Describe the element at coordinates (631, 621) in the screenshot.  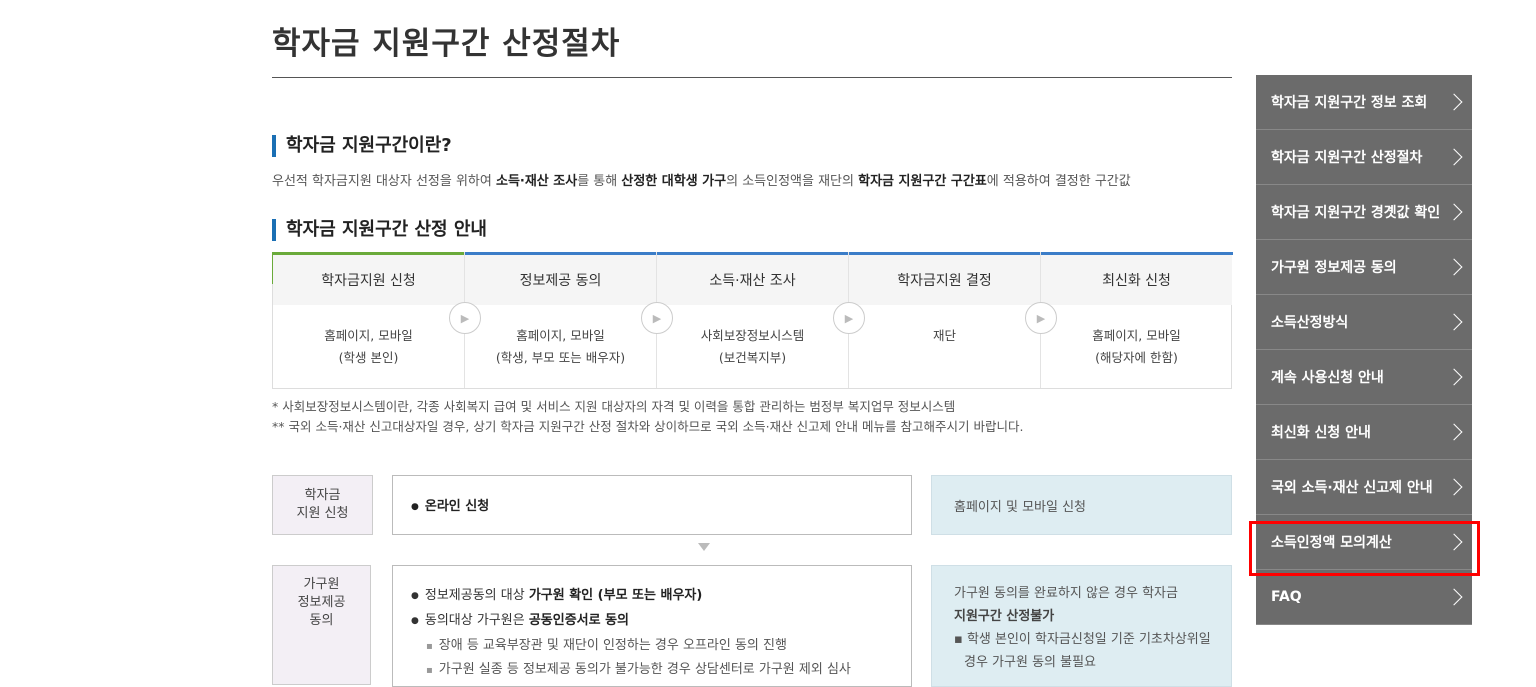
I see `consent-method-item: 동의대상 가구원은 공동인증서로 동의` at that location.